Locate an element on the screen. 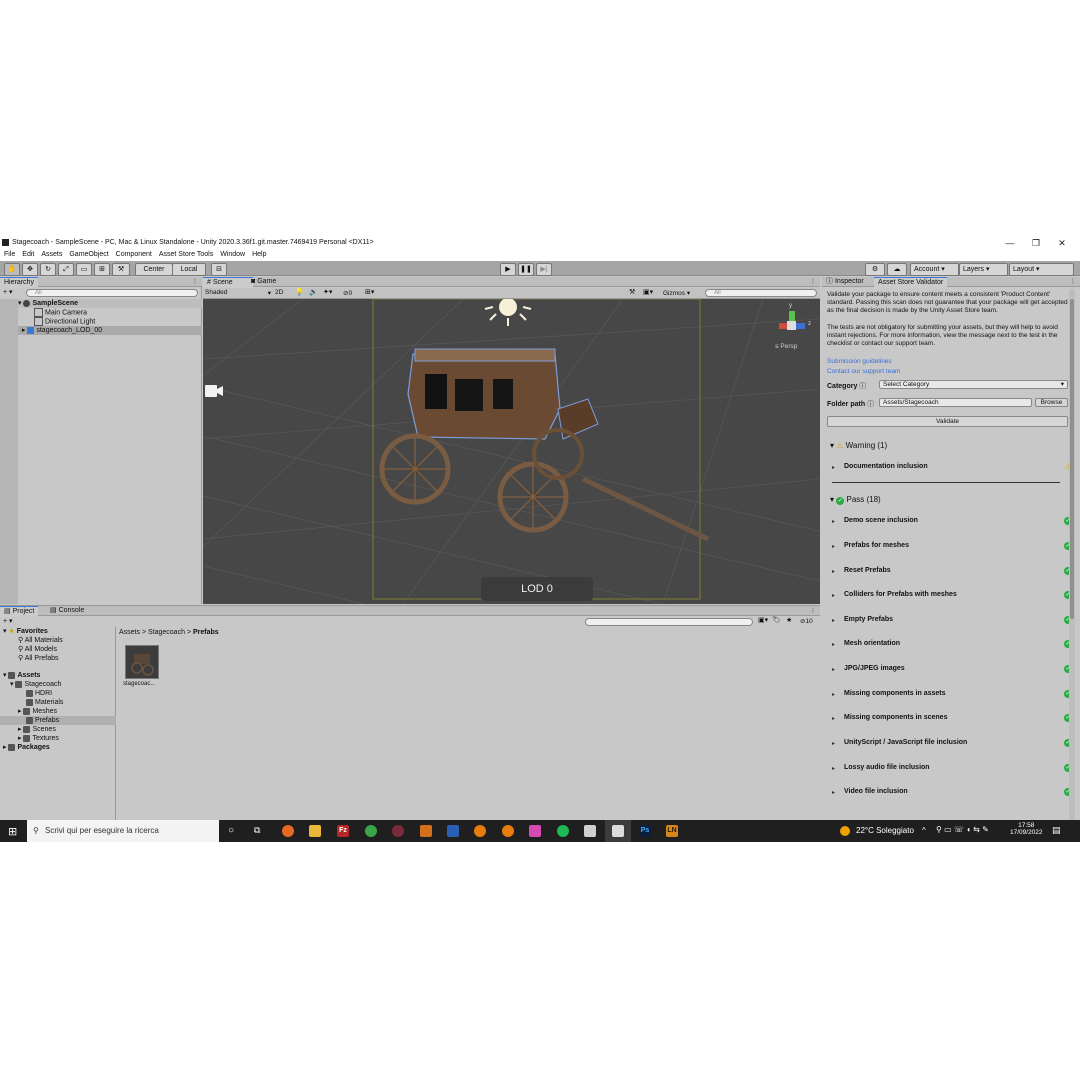 The width and height of the screenshot is (1080, 1080). hidden-packages-count: ⊘10 is located at coordinates (806, 621).